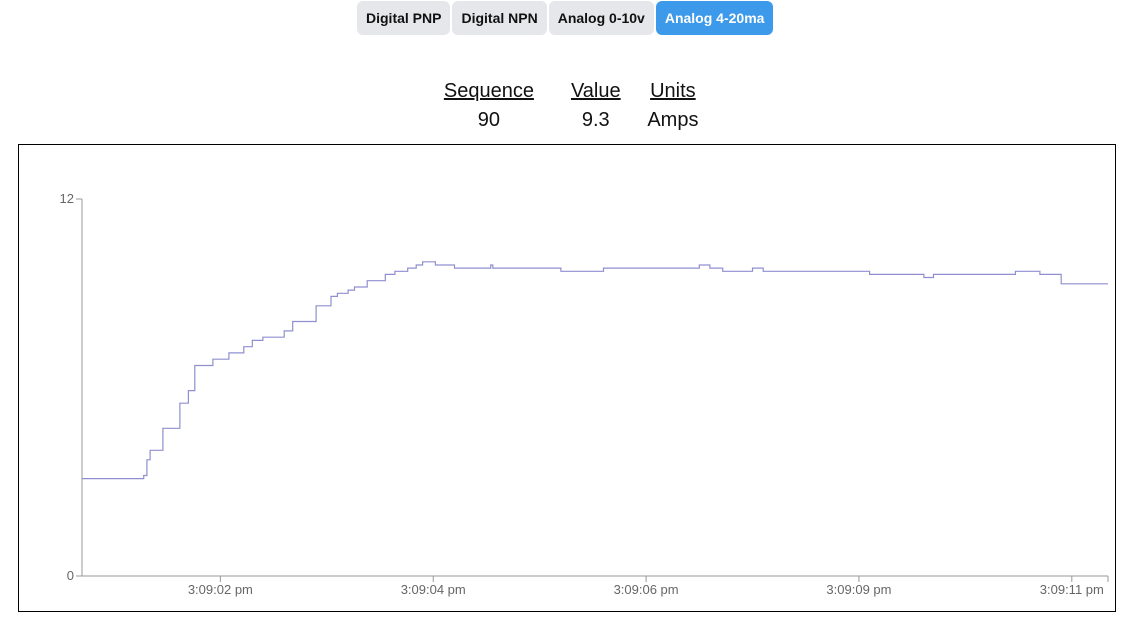  What do you see at coordinates (67, 198) in the screenshot?
I see `y-tick-label: 12` at bounding box center [67, 198].